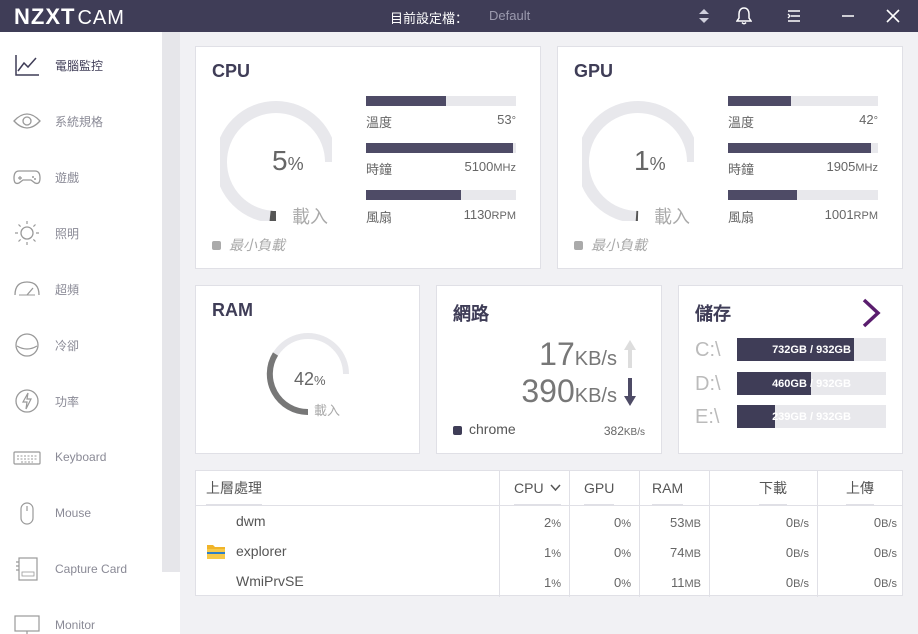 The image size is (918, 634). What do you see at coordinates (67, 233) in the screenshot?
I see `sidebar-item-label: 照明` at bounding box center [67, 233].